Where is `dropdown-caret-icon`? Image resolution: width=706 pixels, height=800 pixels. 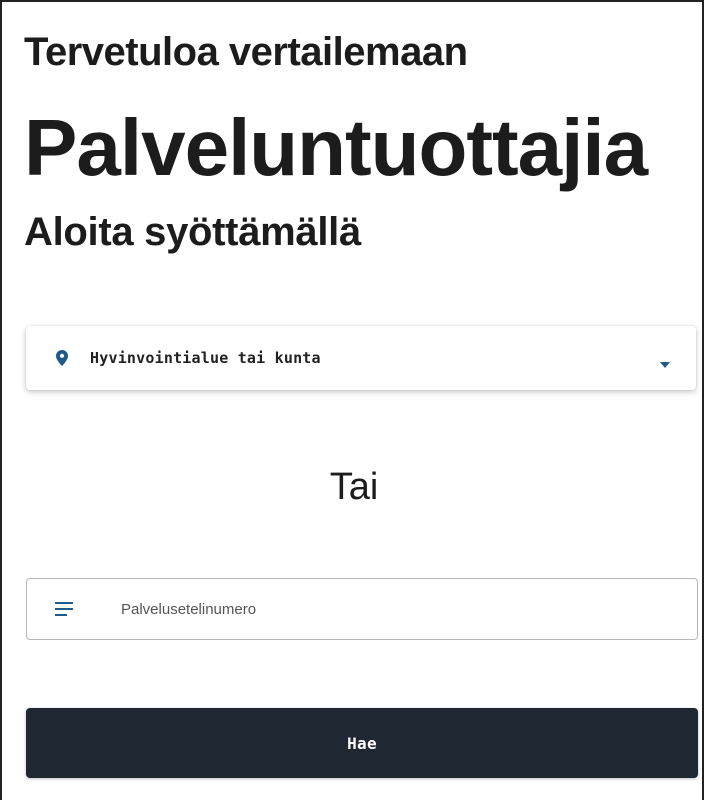
dropdown-caret-icon is located at coordinates (665, 361).